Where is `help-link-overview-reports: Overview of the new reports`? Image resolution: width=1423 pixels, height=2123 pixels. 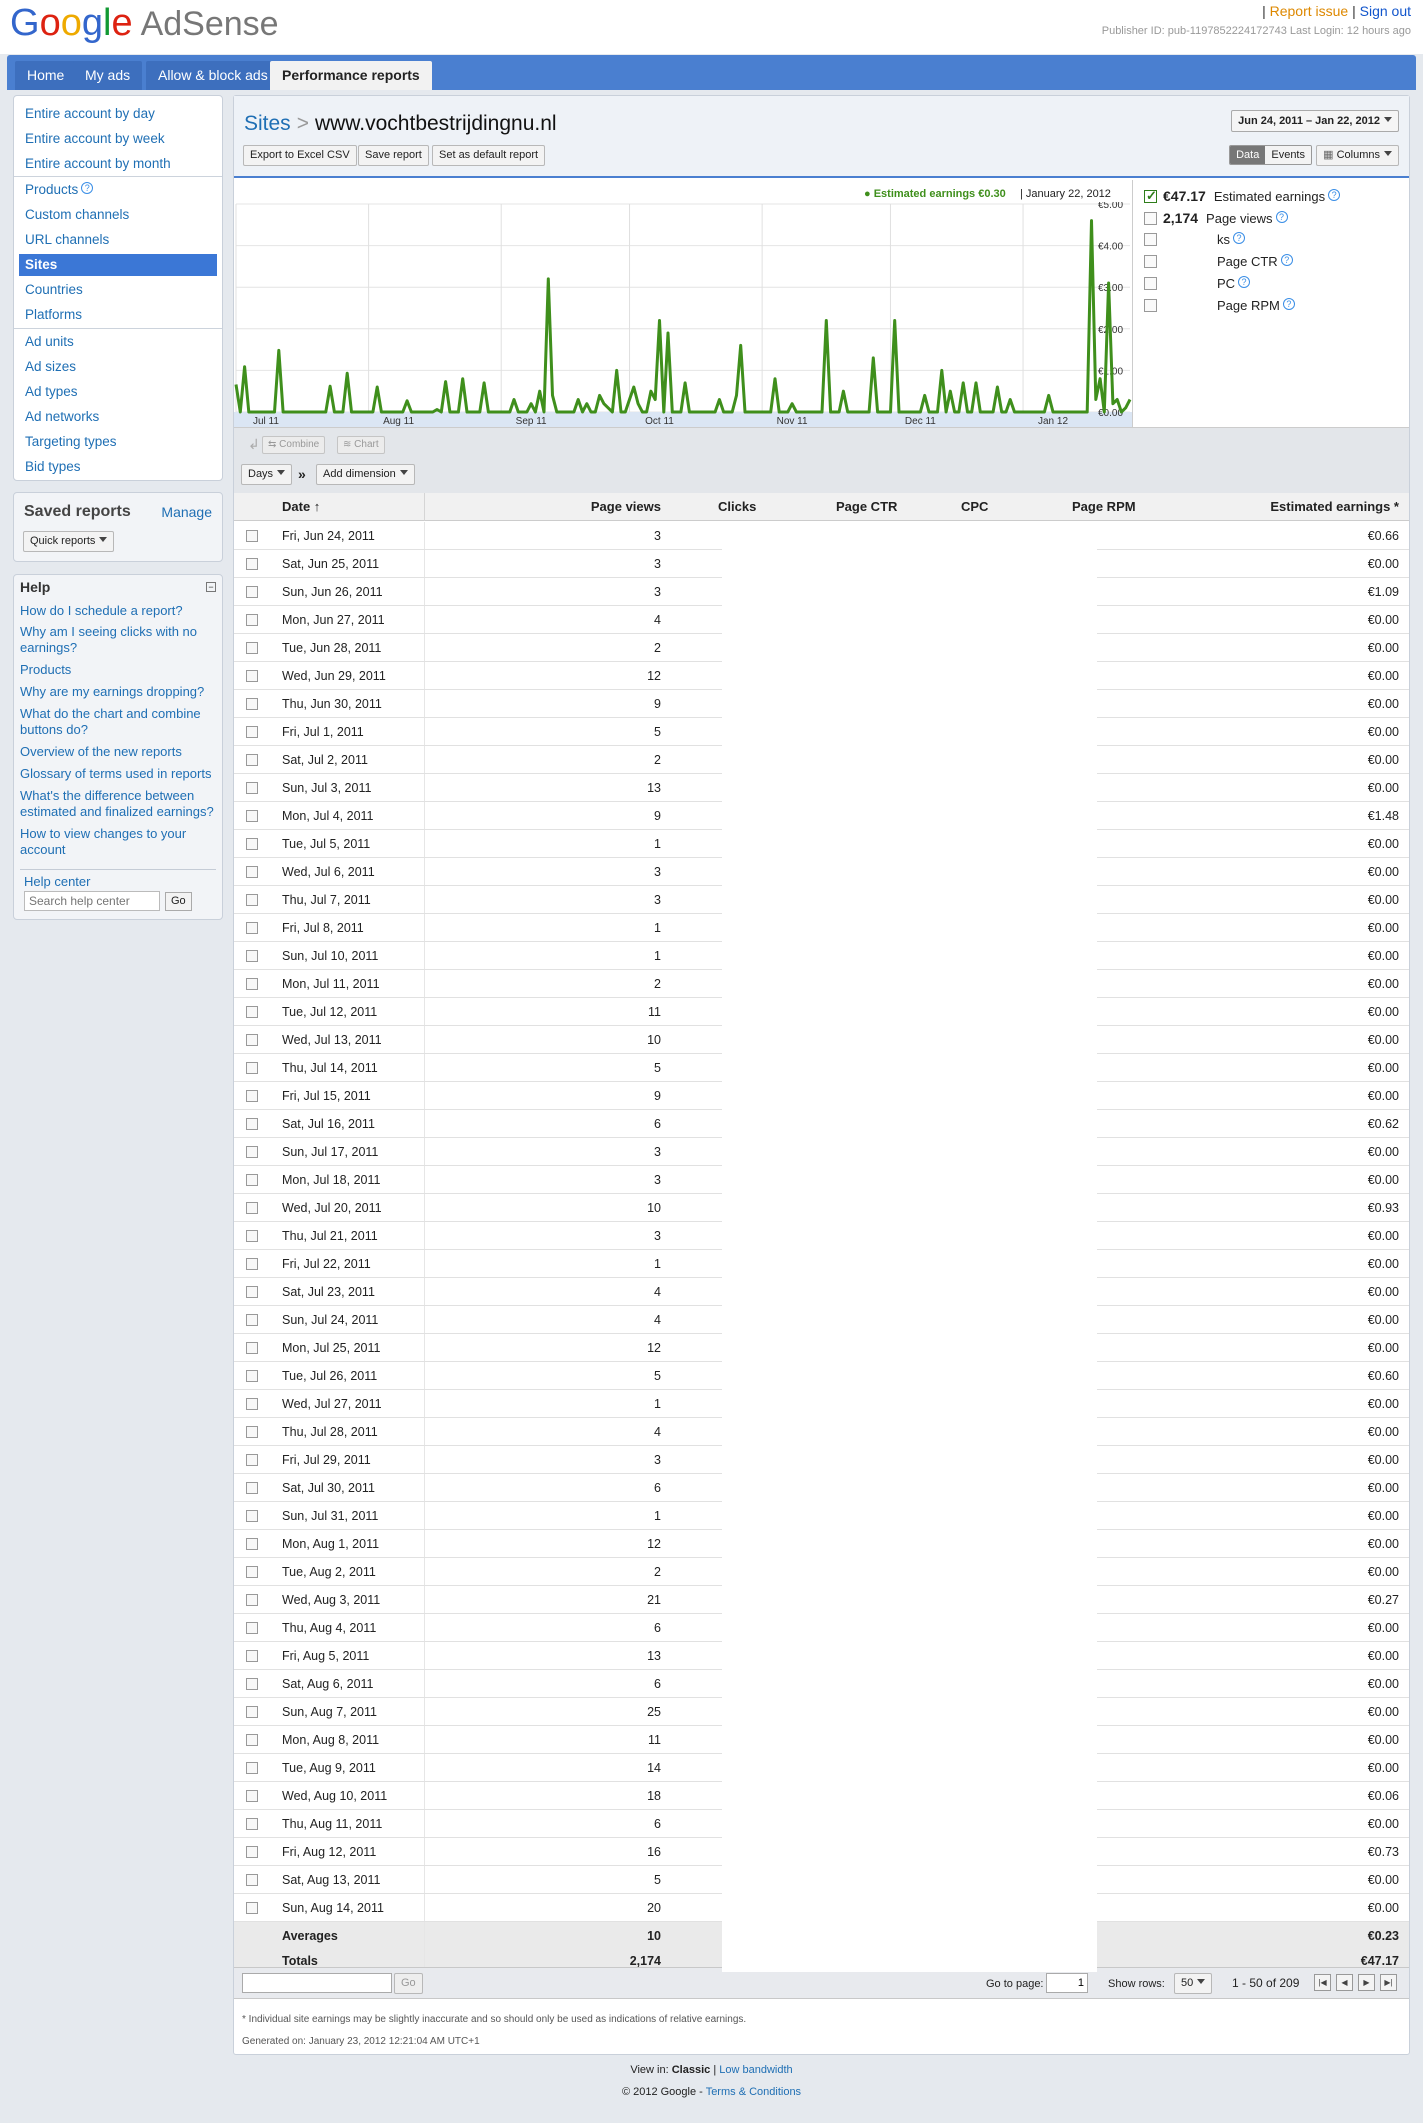
help-link-overview-reports: Overview of the new reports is located at coordinates (118, 752).